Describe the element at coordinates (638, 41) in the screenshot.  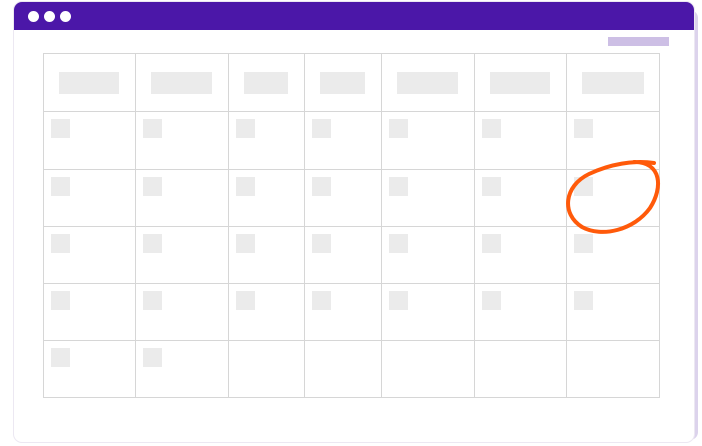
I see `toolbar-placeholder` at that location.